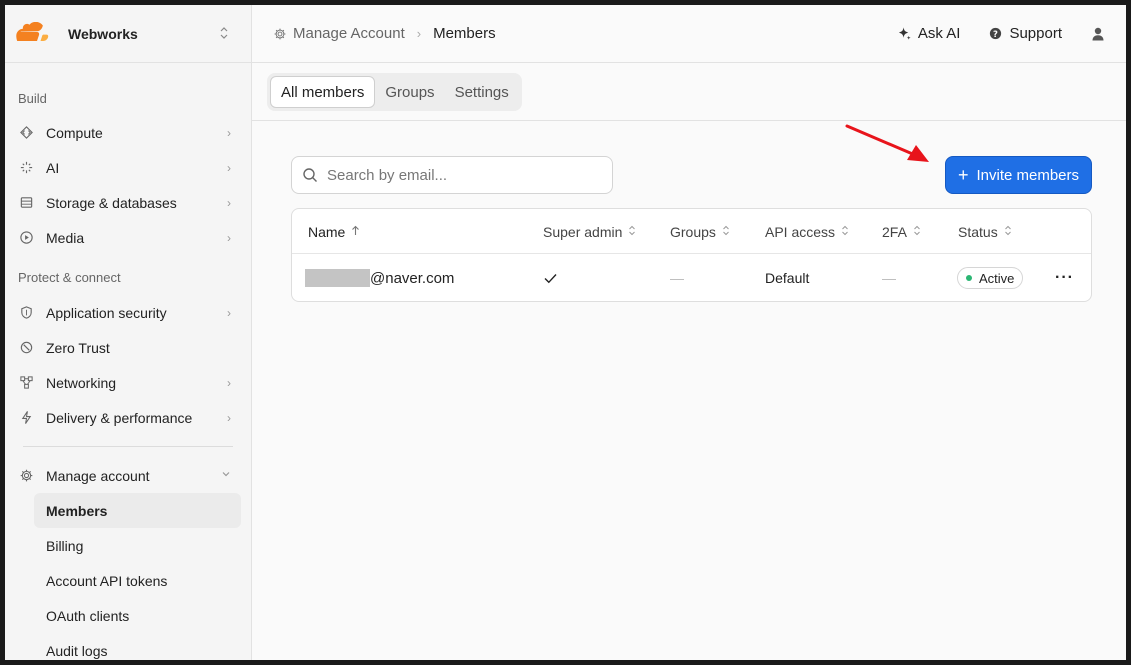 Image resolution: width=1131 pixels, height=665 pixels. I want to click on section-label-protect: Protect & connect, so click(69, 277).